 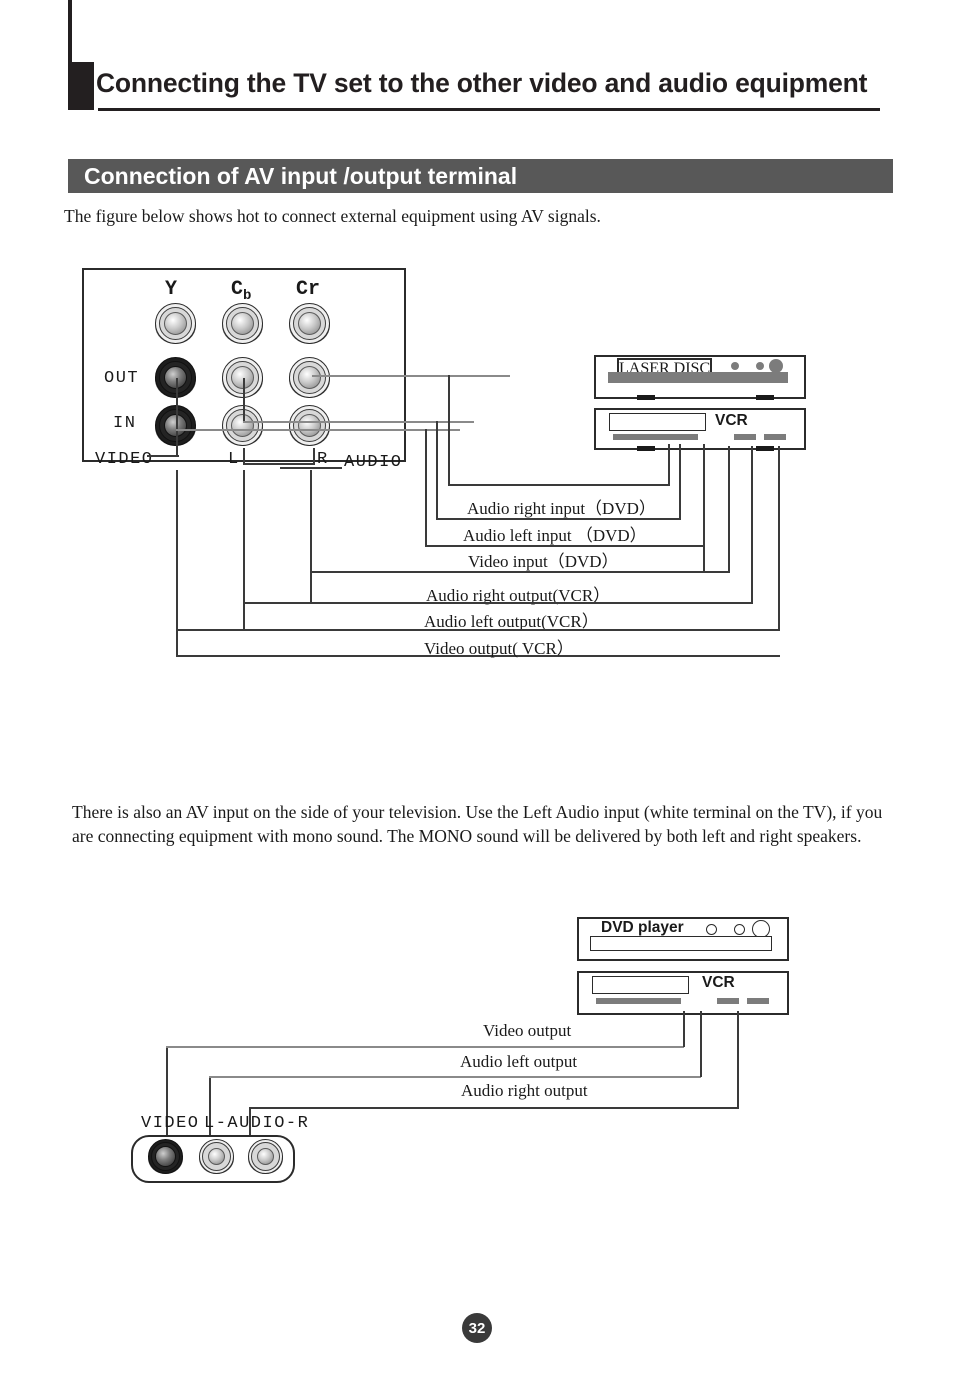 I want to click on panel-label-in: IN, so click(x=125, y=423).